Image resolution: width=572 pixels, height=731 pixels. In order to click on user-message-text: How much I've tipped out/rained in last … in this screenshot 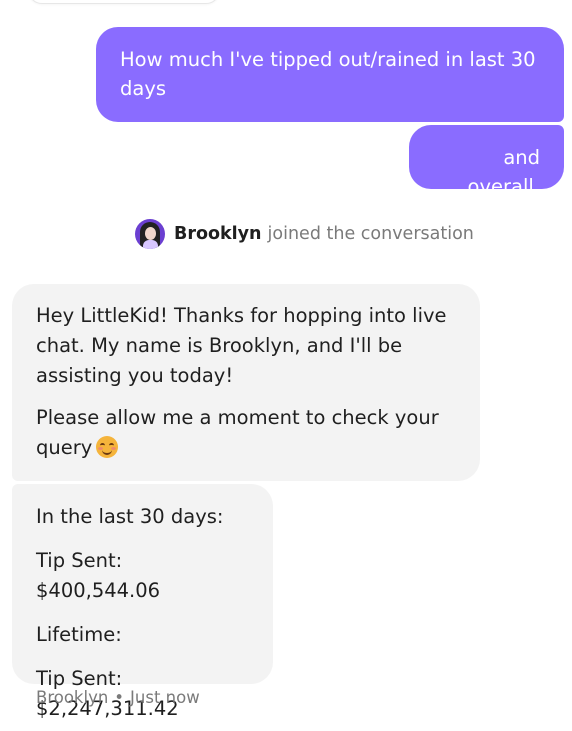, I will do `click(328, 74)`.